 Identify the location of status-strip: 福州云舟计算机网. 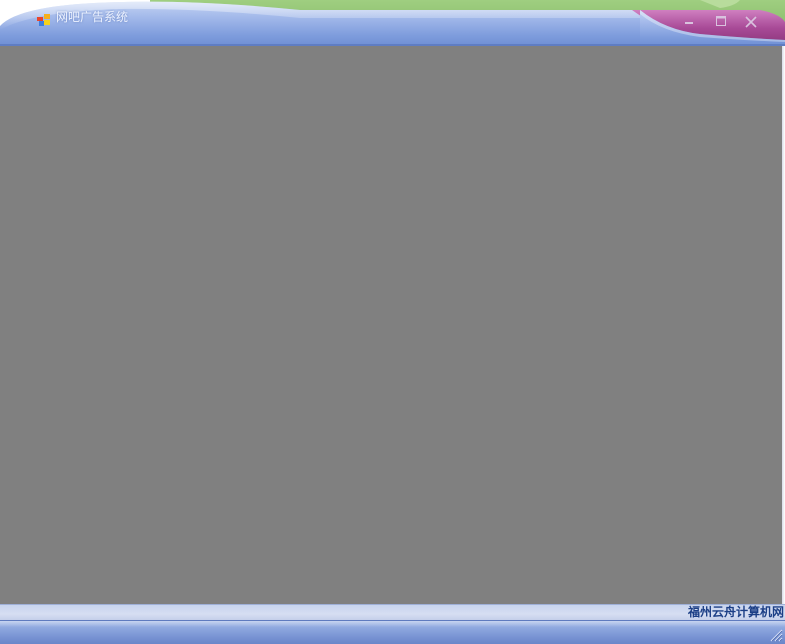
(392, 612).